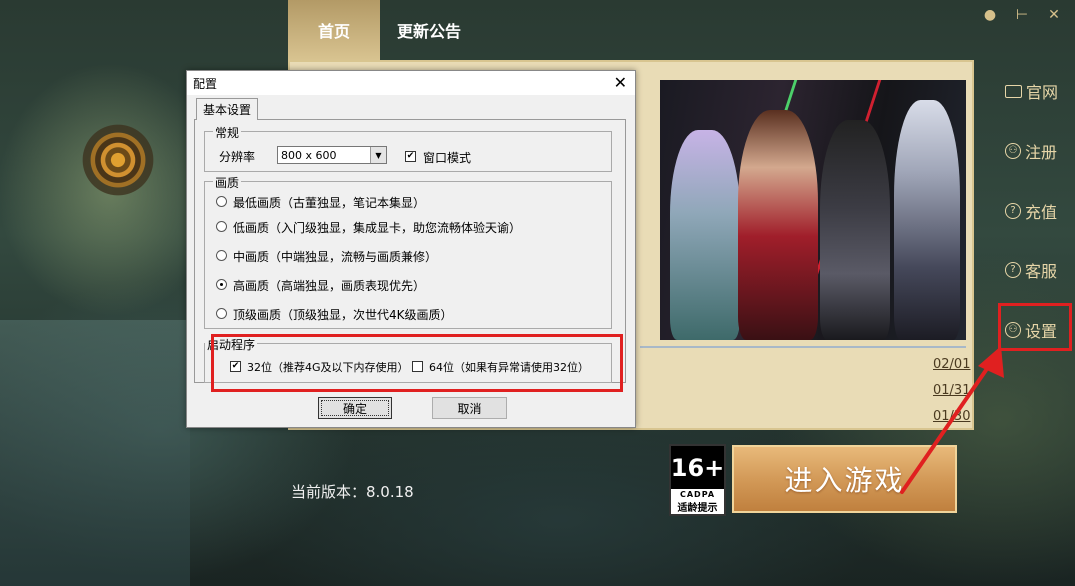  I want to click on resolution-select: 800 x 600 ▼, so click(332, 155).